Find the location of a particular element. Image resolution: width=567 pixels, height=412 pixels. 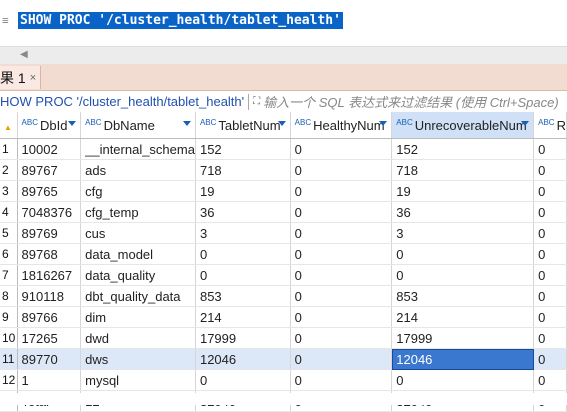

table-cell: __internal_schema is located at coordinates (138, 149).